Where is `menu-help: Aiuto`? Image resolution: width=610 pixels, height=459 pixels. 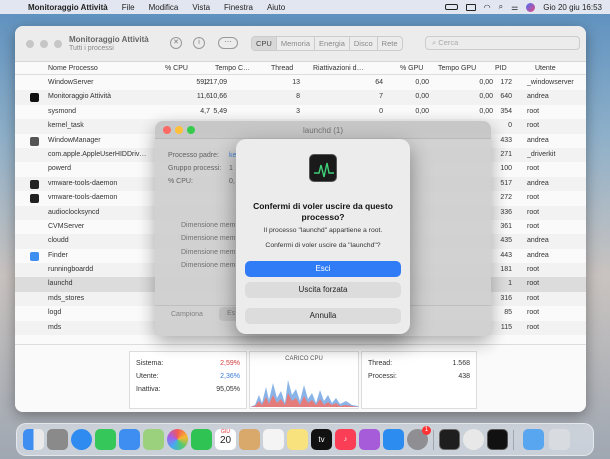 menu-help: Aiuto is located at coordinates (276, 7).